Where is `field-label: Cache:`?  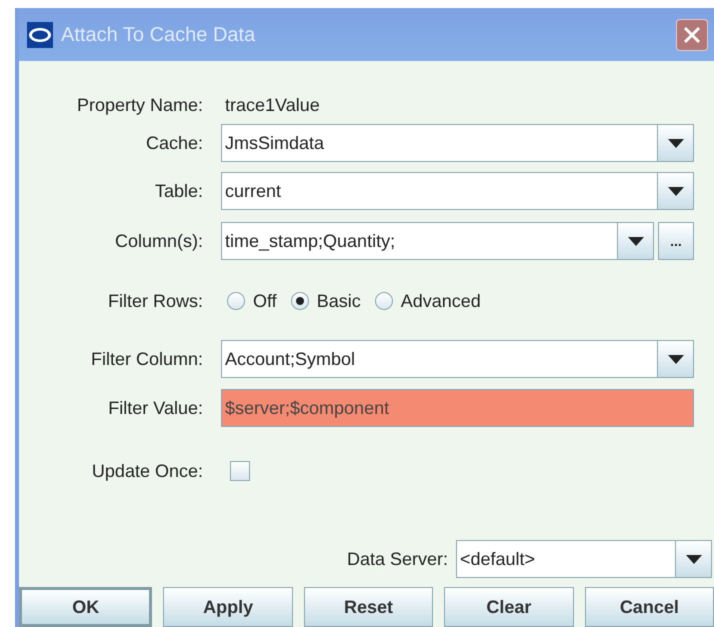
field-label: Cache: is located at coordinates (173, 143).